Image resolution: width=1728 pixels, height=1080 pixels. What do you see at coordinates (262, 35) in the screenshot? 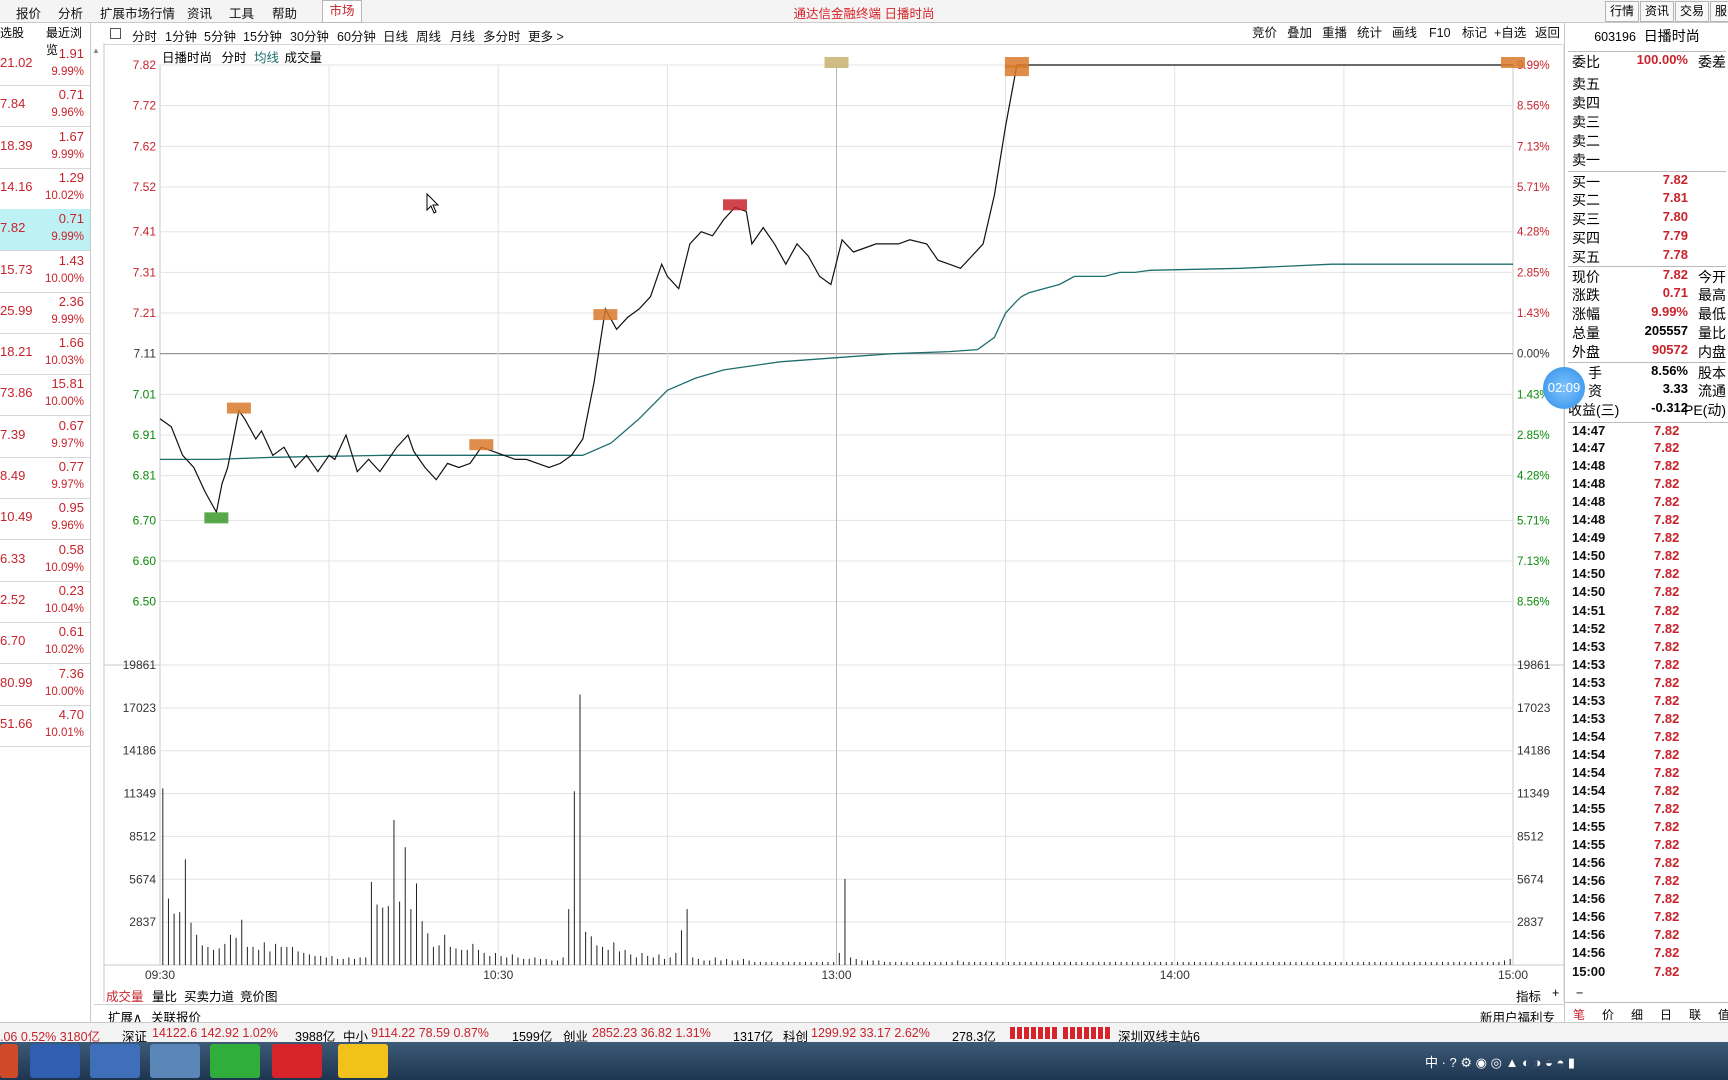
I see `period-tab-15min: 15分钟` at bounding box center [262, 35].